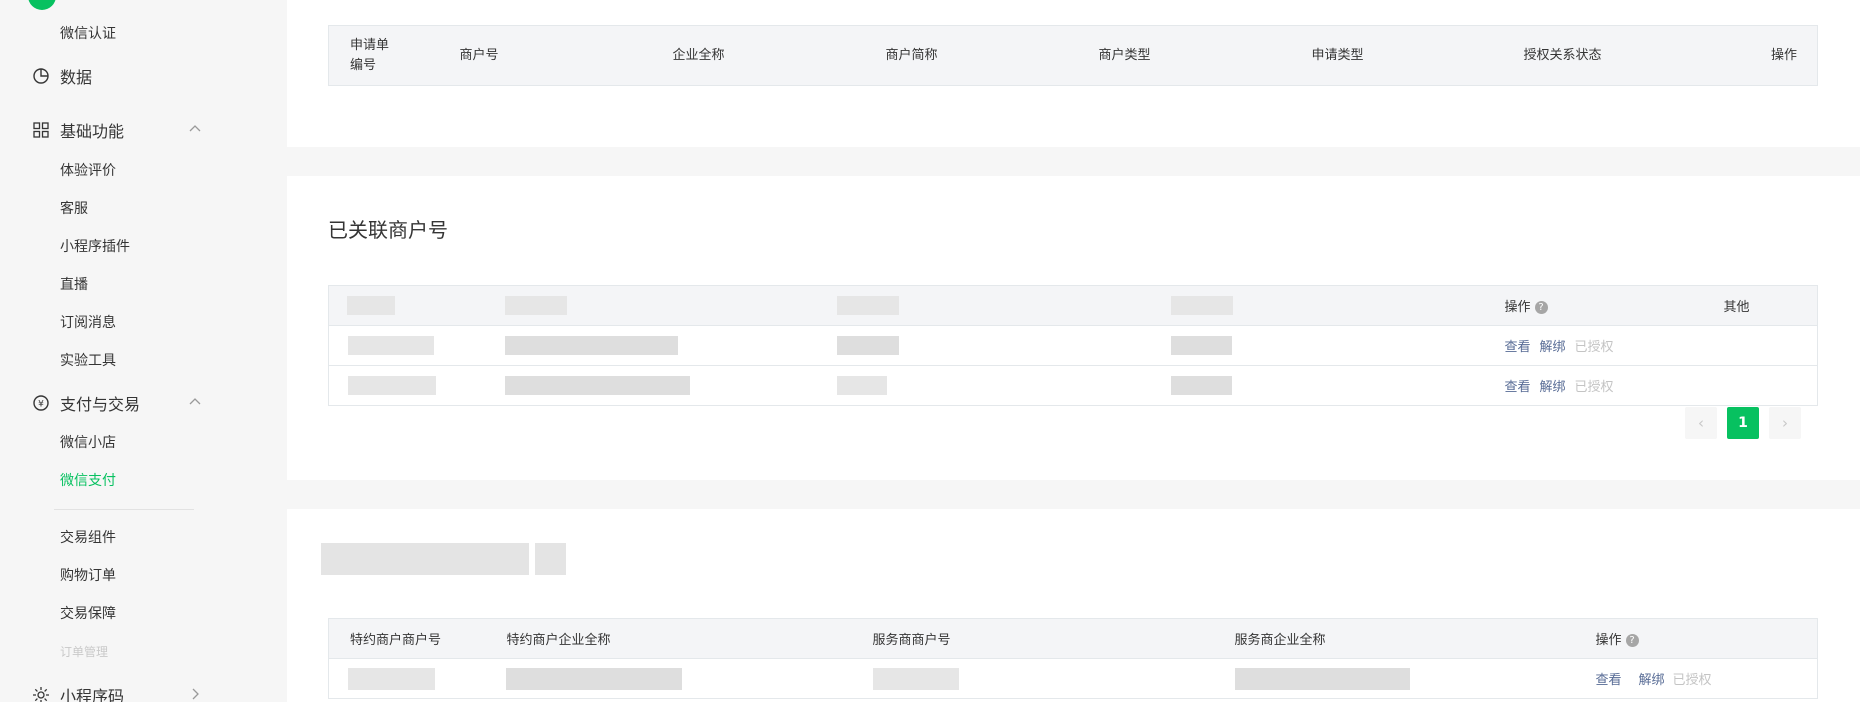  I want to click on sidebar-item-experience: 体验评价, so click(88, 171).